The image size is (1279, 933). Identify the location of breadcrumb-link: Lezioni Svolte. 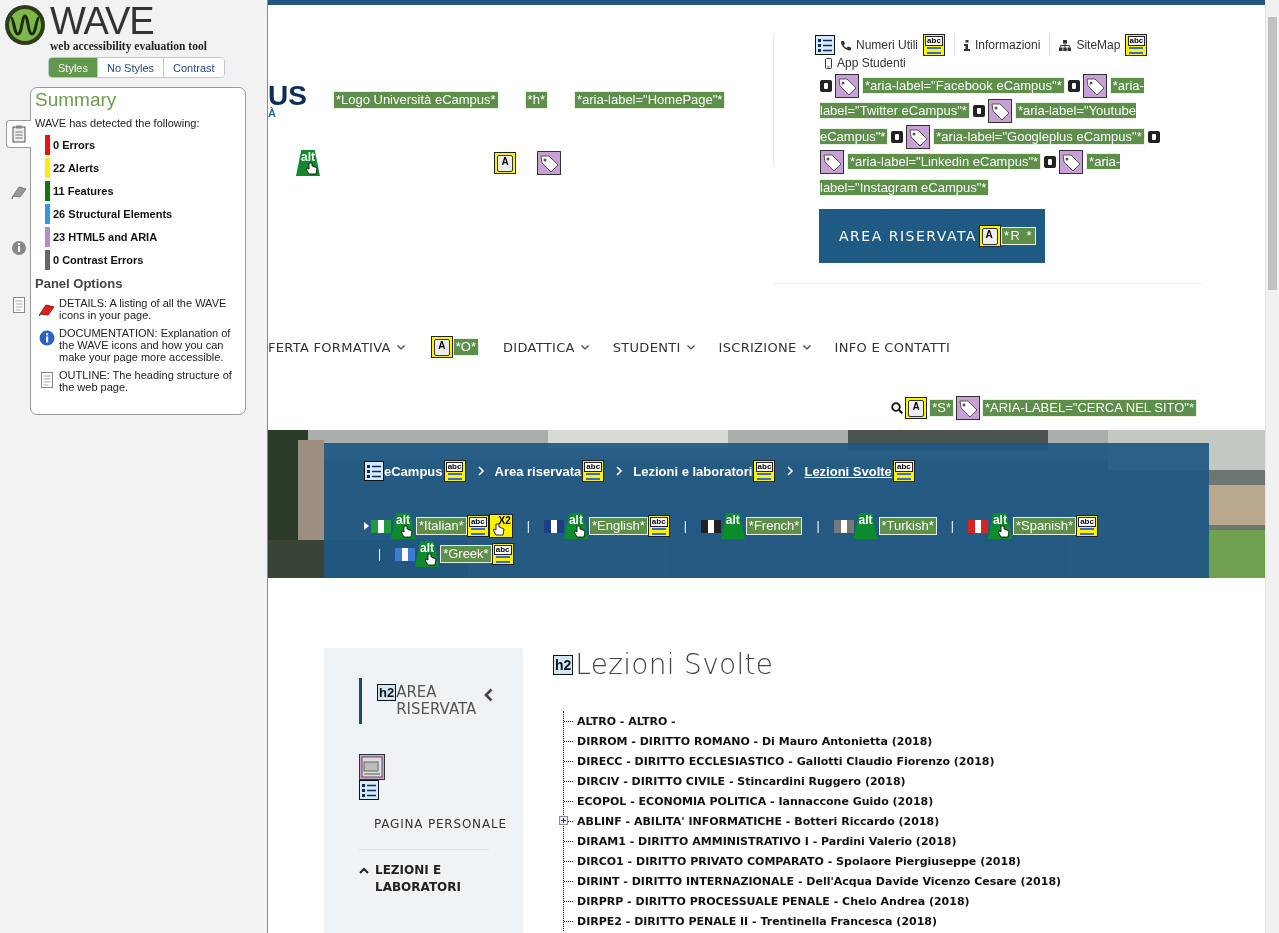
(848, 471).